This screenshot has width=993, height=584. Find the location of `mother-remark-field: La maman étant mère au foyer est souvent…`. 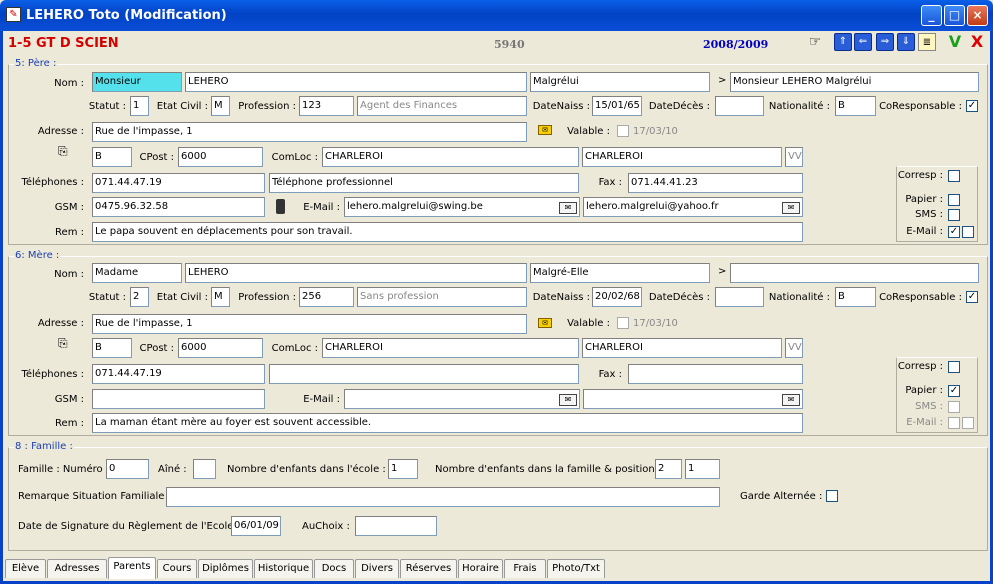

mother-remark-field: La maman étant mère au foyer est souvent… is located at coordinates (447, 423).